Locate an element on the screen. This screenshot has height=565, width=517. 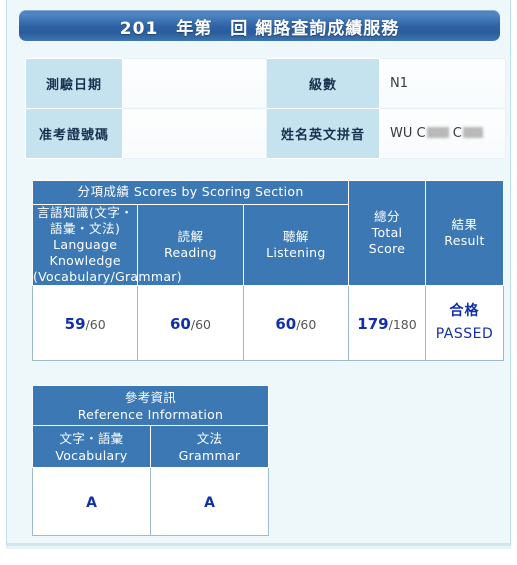
name-romanized-value: WU C C is located at coordinates (442, 133).